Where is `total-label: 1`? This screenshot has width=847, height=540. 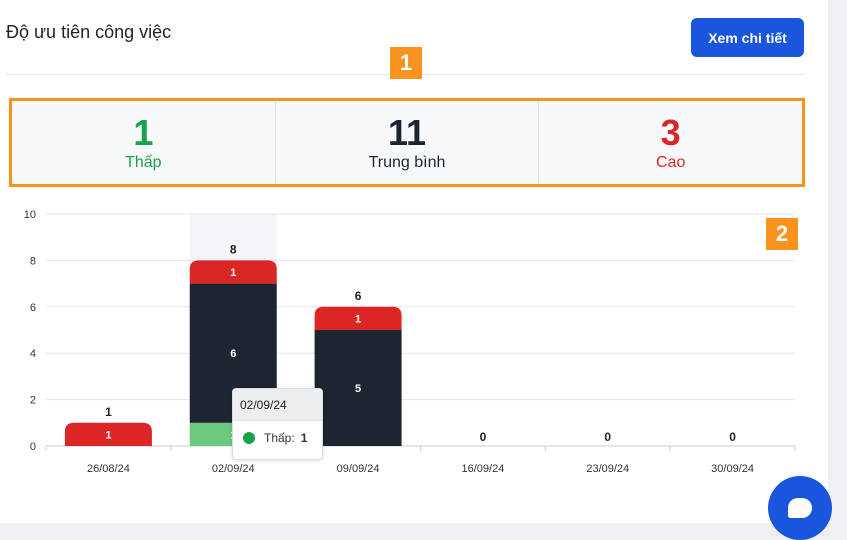 total-label: 1 is located at coordinates (108, 412).